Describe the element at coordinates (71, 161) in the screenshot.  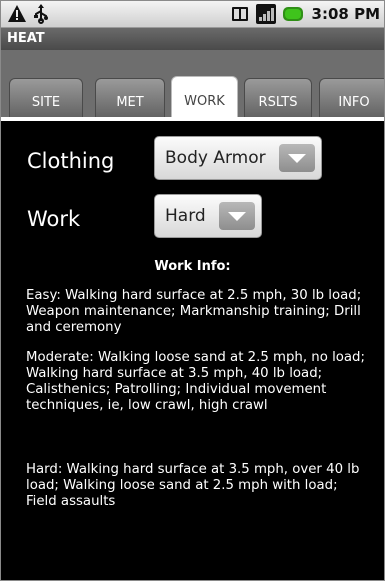
I see `clothing-label: Clothing` at that location.